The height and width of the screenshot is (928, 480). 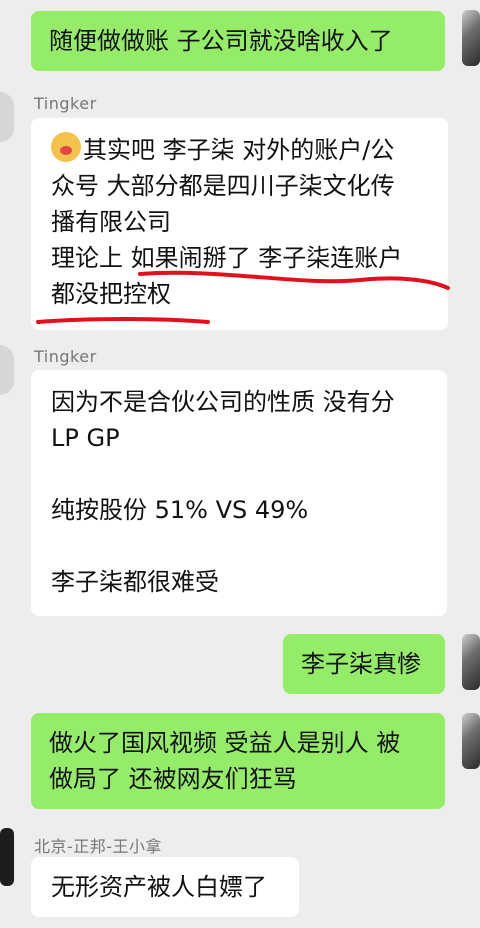 What do you see at coordinates (85, 438) in the screenshot?
I see `message-line: LP GP` at bounding box center [85, 438].